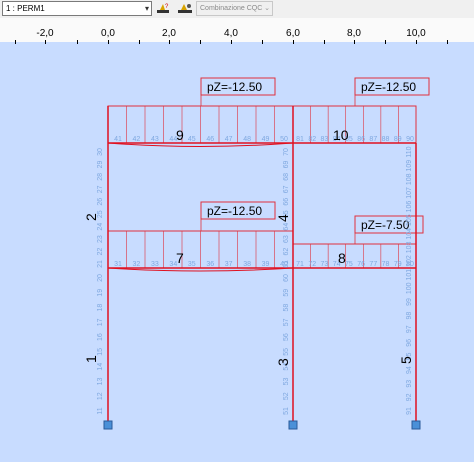  I want to click on node-number: 104, so click(409, 234).